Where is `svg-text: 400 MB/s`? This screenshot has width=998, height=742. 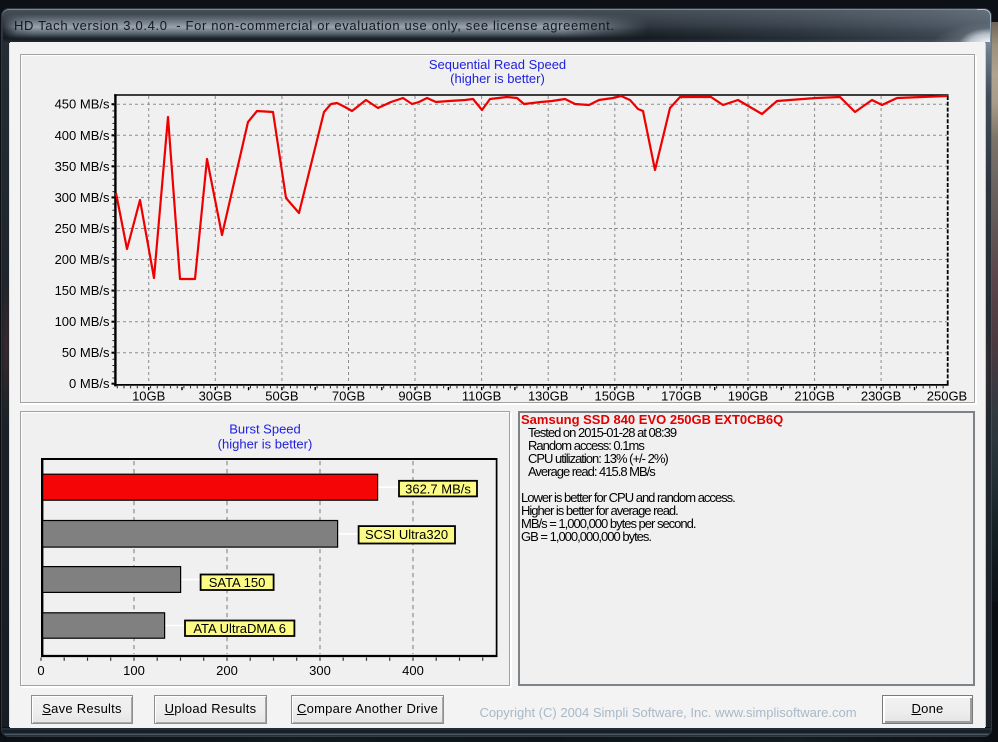
svg-text: 400 MB/s is located at coordinates (82, 135).